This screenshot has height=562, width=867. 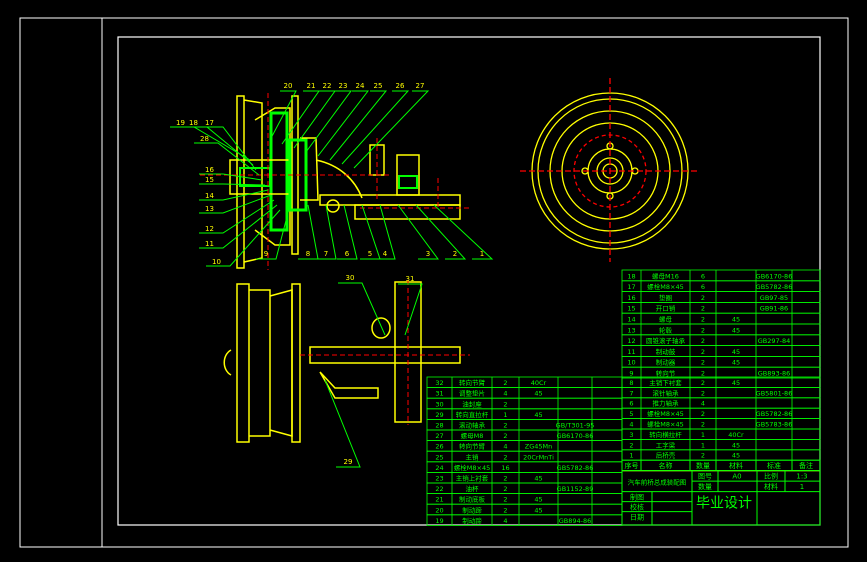 I want to click on balloon-label: 10, so click(x=216, y=262).